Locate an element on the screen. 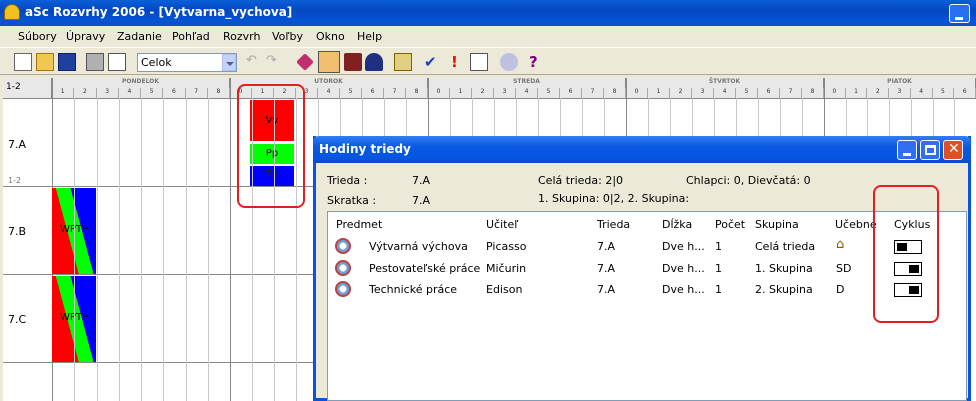 The height and width of the screenshot is (401, 976). menu-rozvrh: Rozvrh is located at coordinates (241, 36).